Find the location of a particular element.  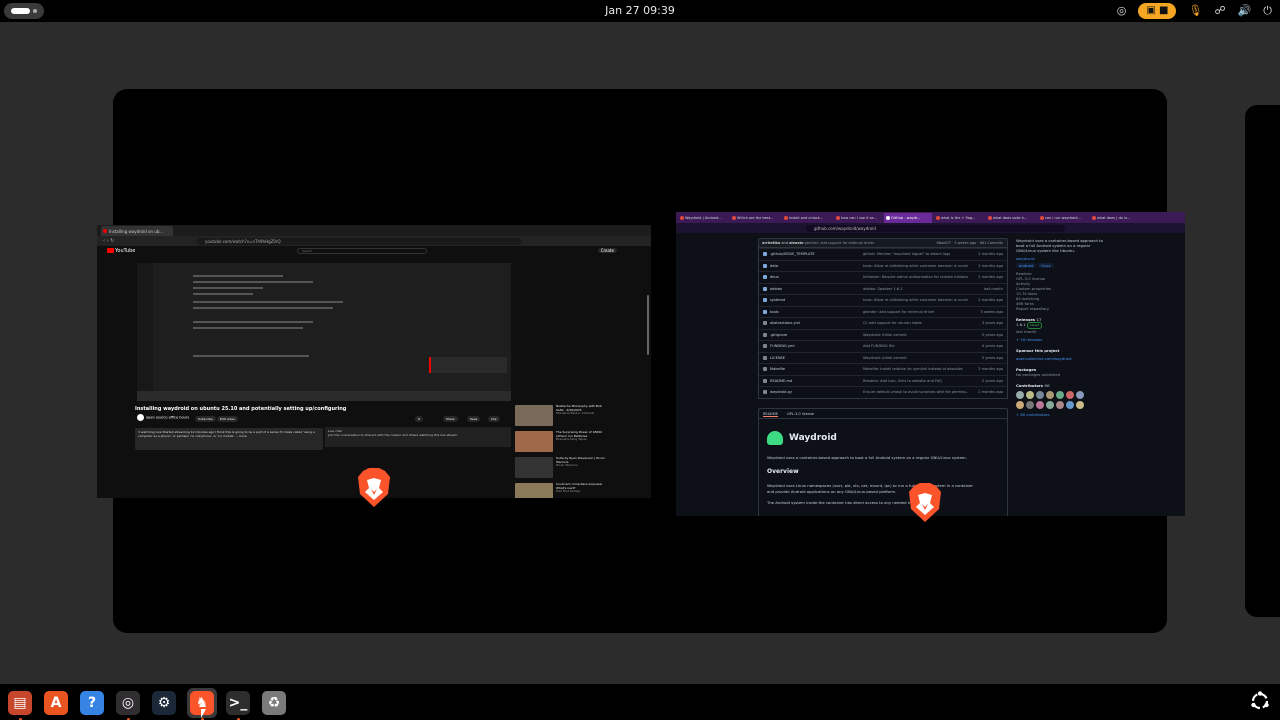

commit-message: gbinder: add support for external driver is located at coordinates (915, 312).